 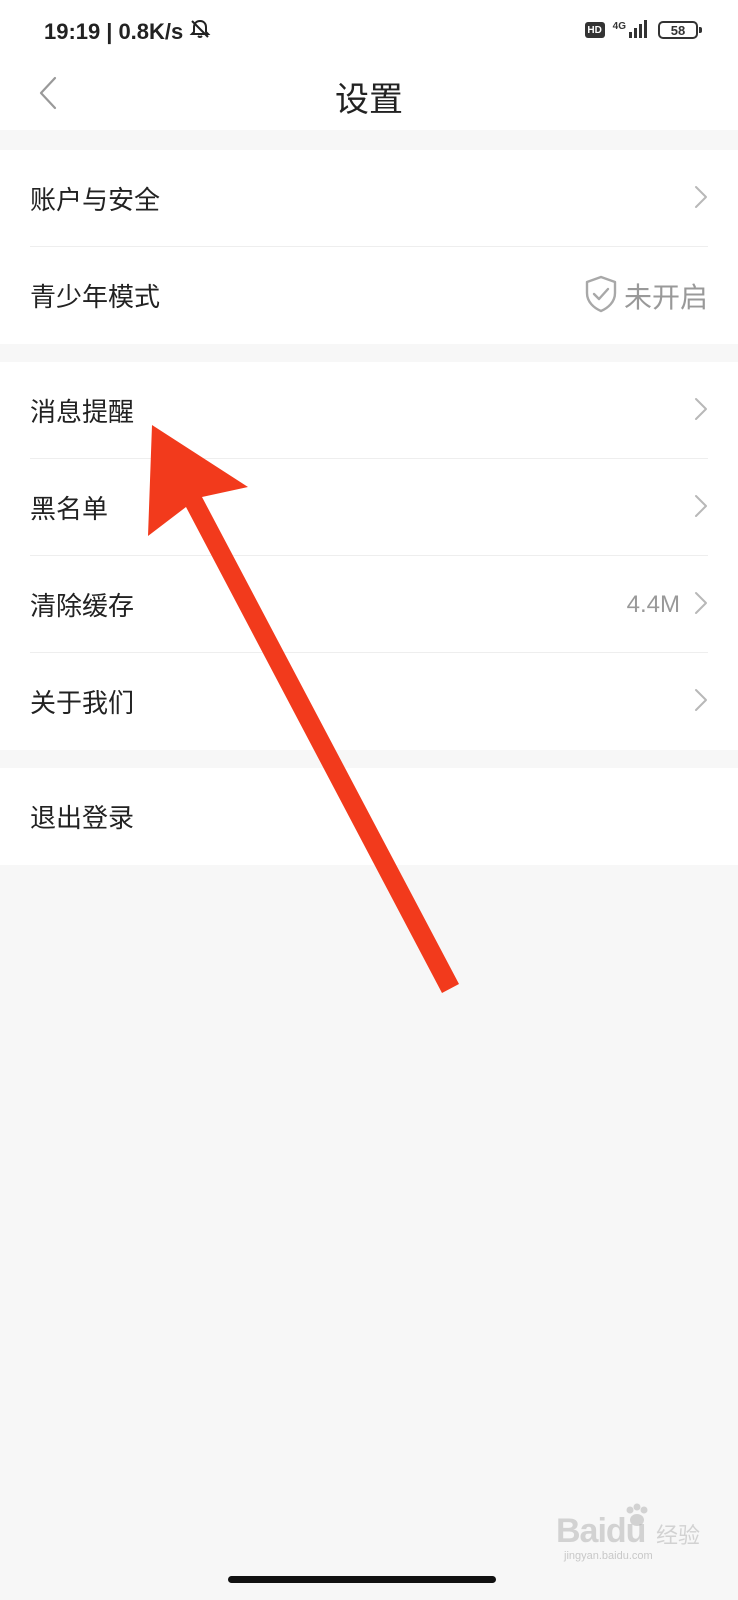 What do you see at coordinates (619, 26) in the screenshot?
I see `network-type: 4G` at bounding box center [619, 26].